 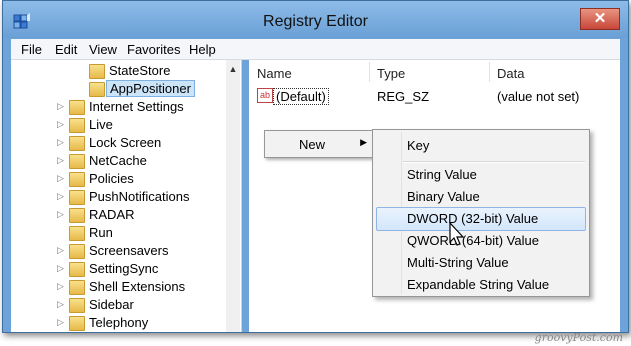 What do you see at coordinates (112, 214) in the screenshot?
I see `tree-item-label: RADAR` at bounding box center [112, 214].